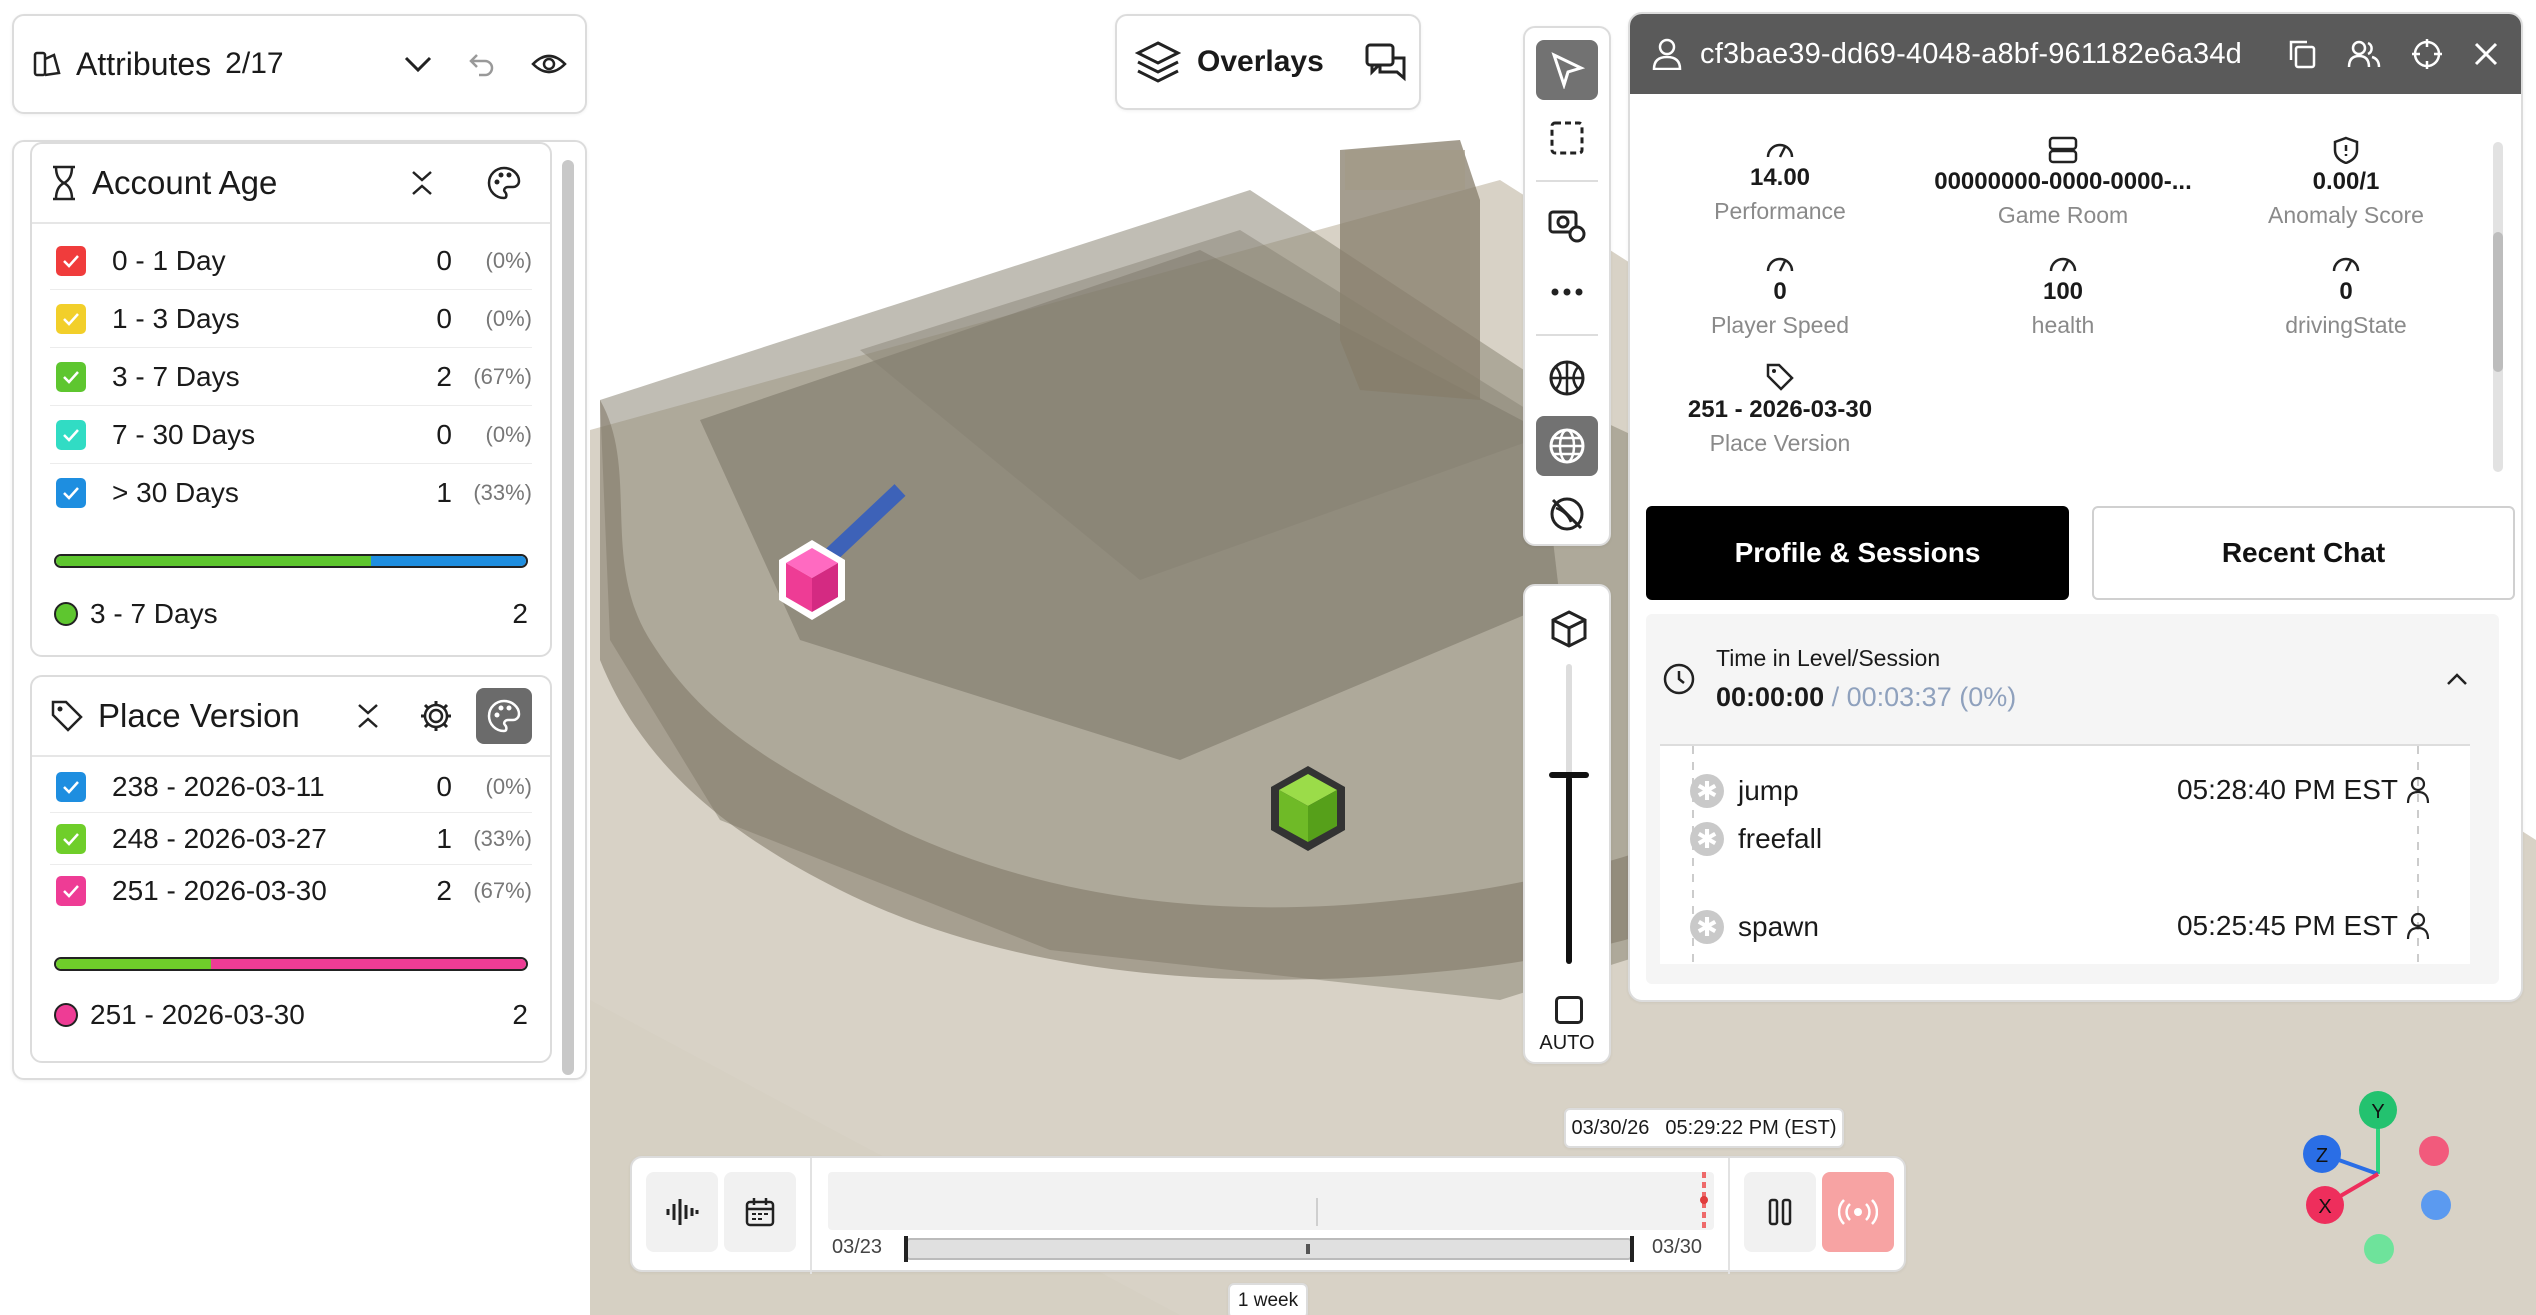  I want to click on range-grip, so click(1308, 1249).